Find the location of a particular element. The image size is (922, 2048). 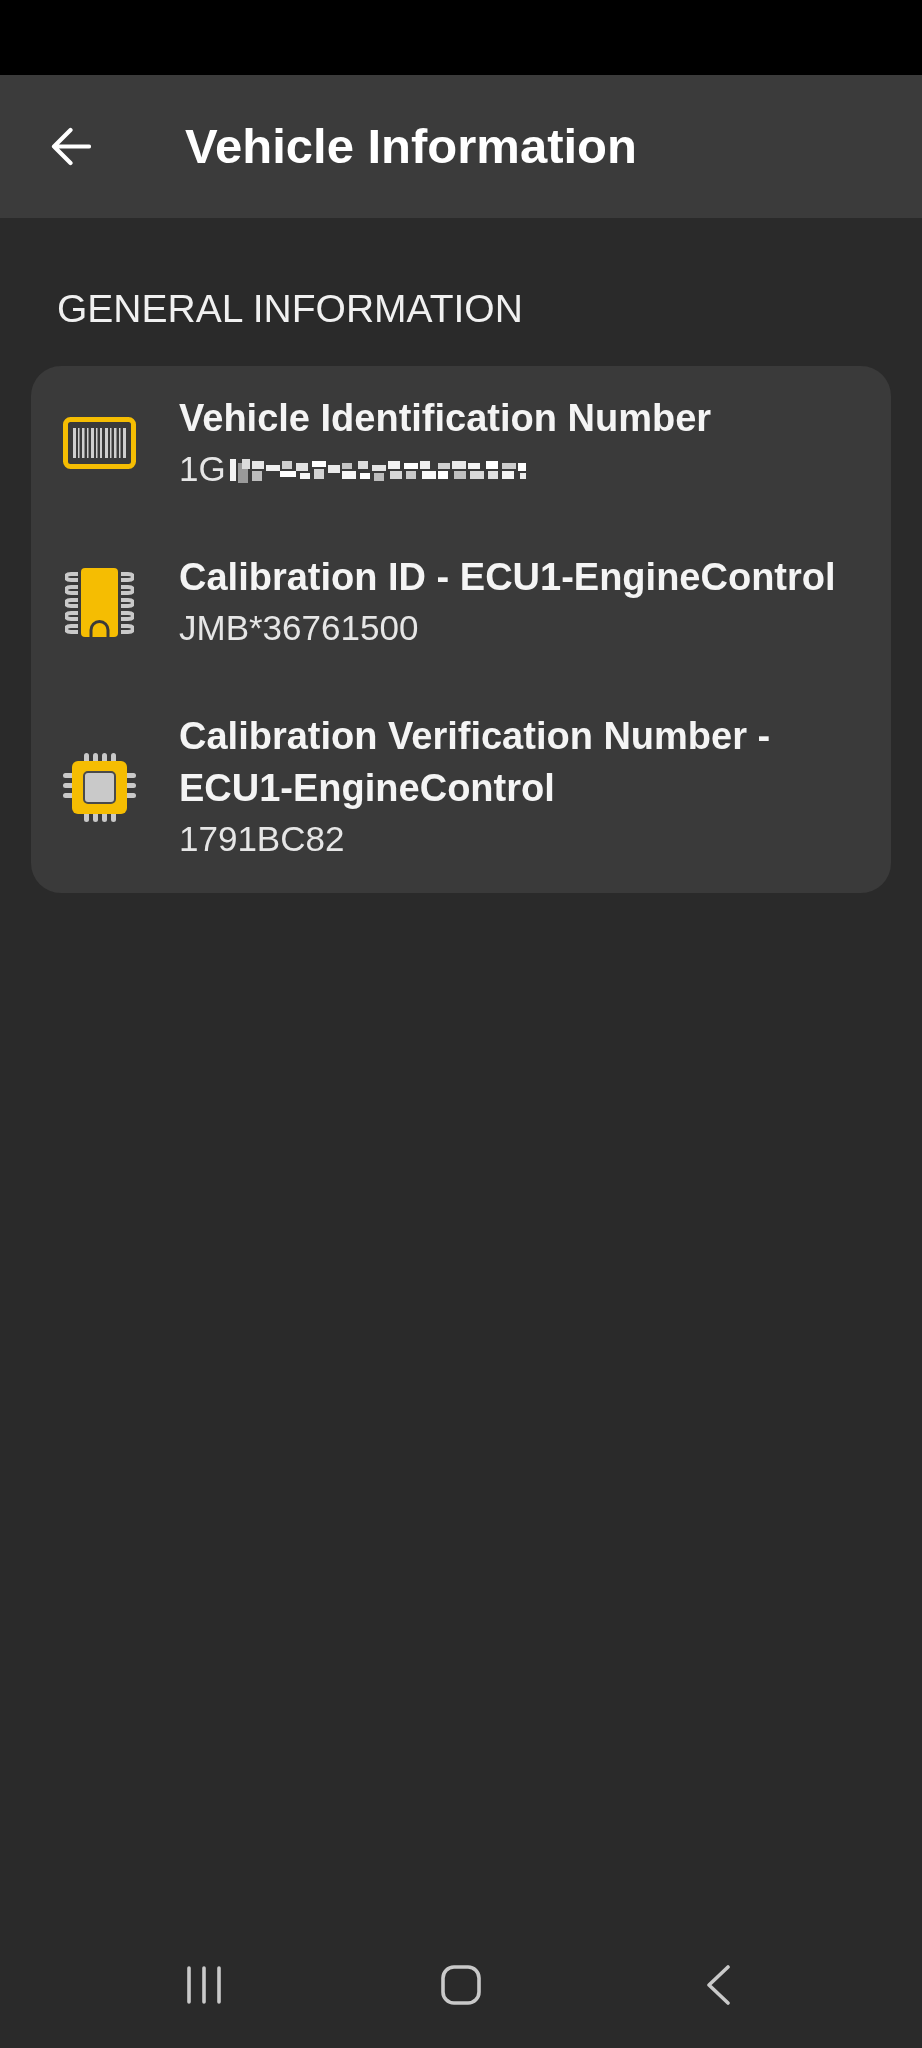

back-icon is located at coordinates (718, 1985).